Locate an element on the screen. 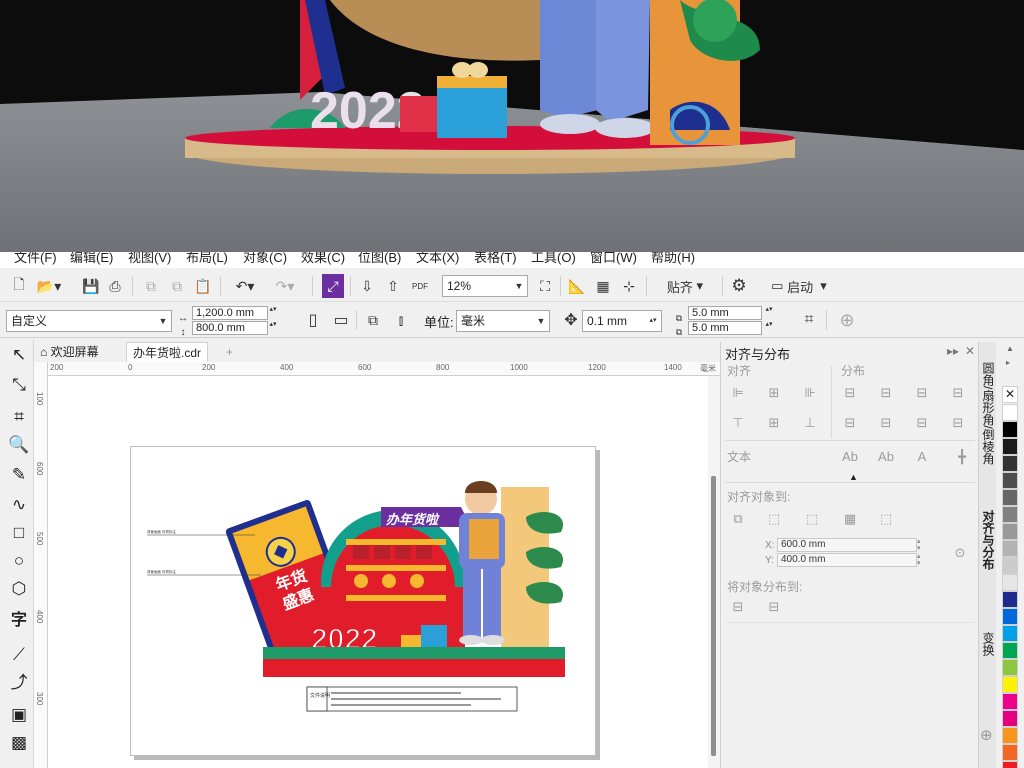  menu-effects: 效果(C) is located at coordinates (323, 259).